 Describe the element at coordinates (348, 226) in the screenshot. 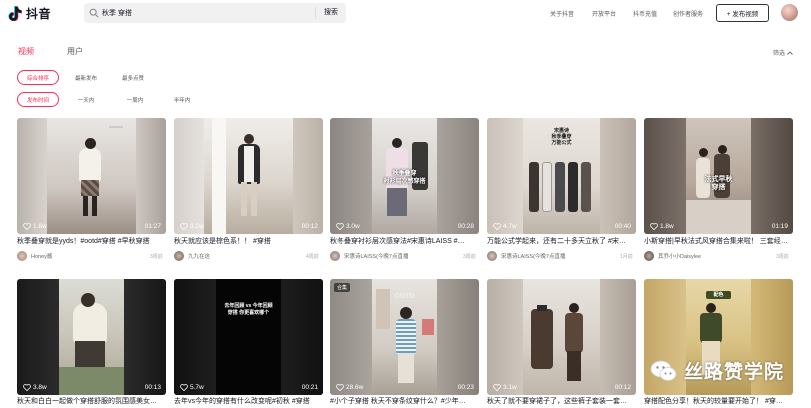

I see `like-count: 3.0w` at that location.